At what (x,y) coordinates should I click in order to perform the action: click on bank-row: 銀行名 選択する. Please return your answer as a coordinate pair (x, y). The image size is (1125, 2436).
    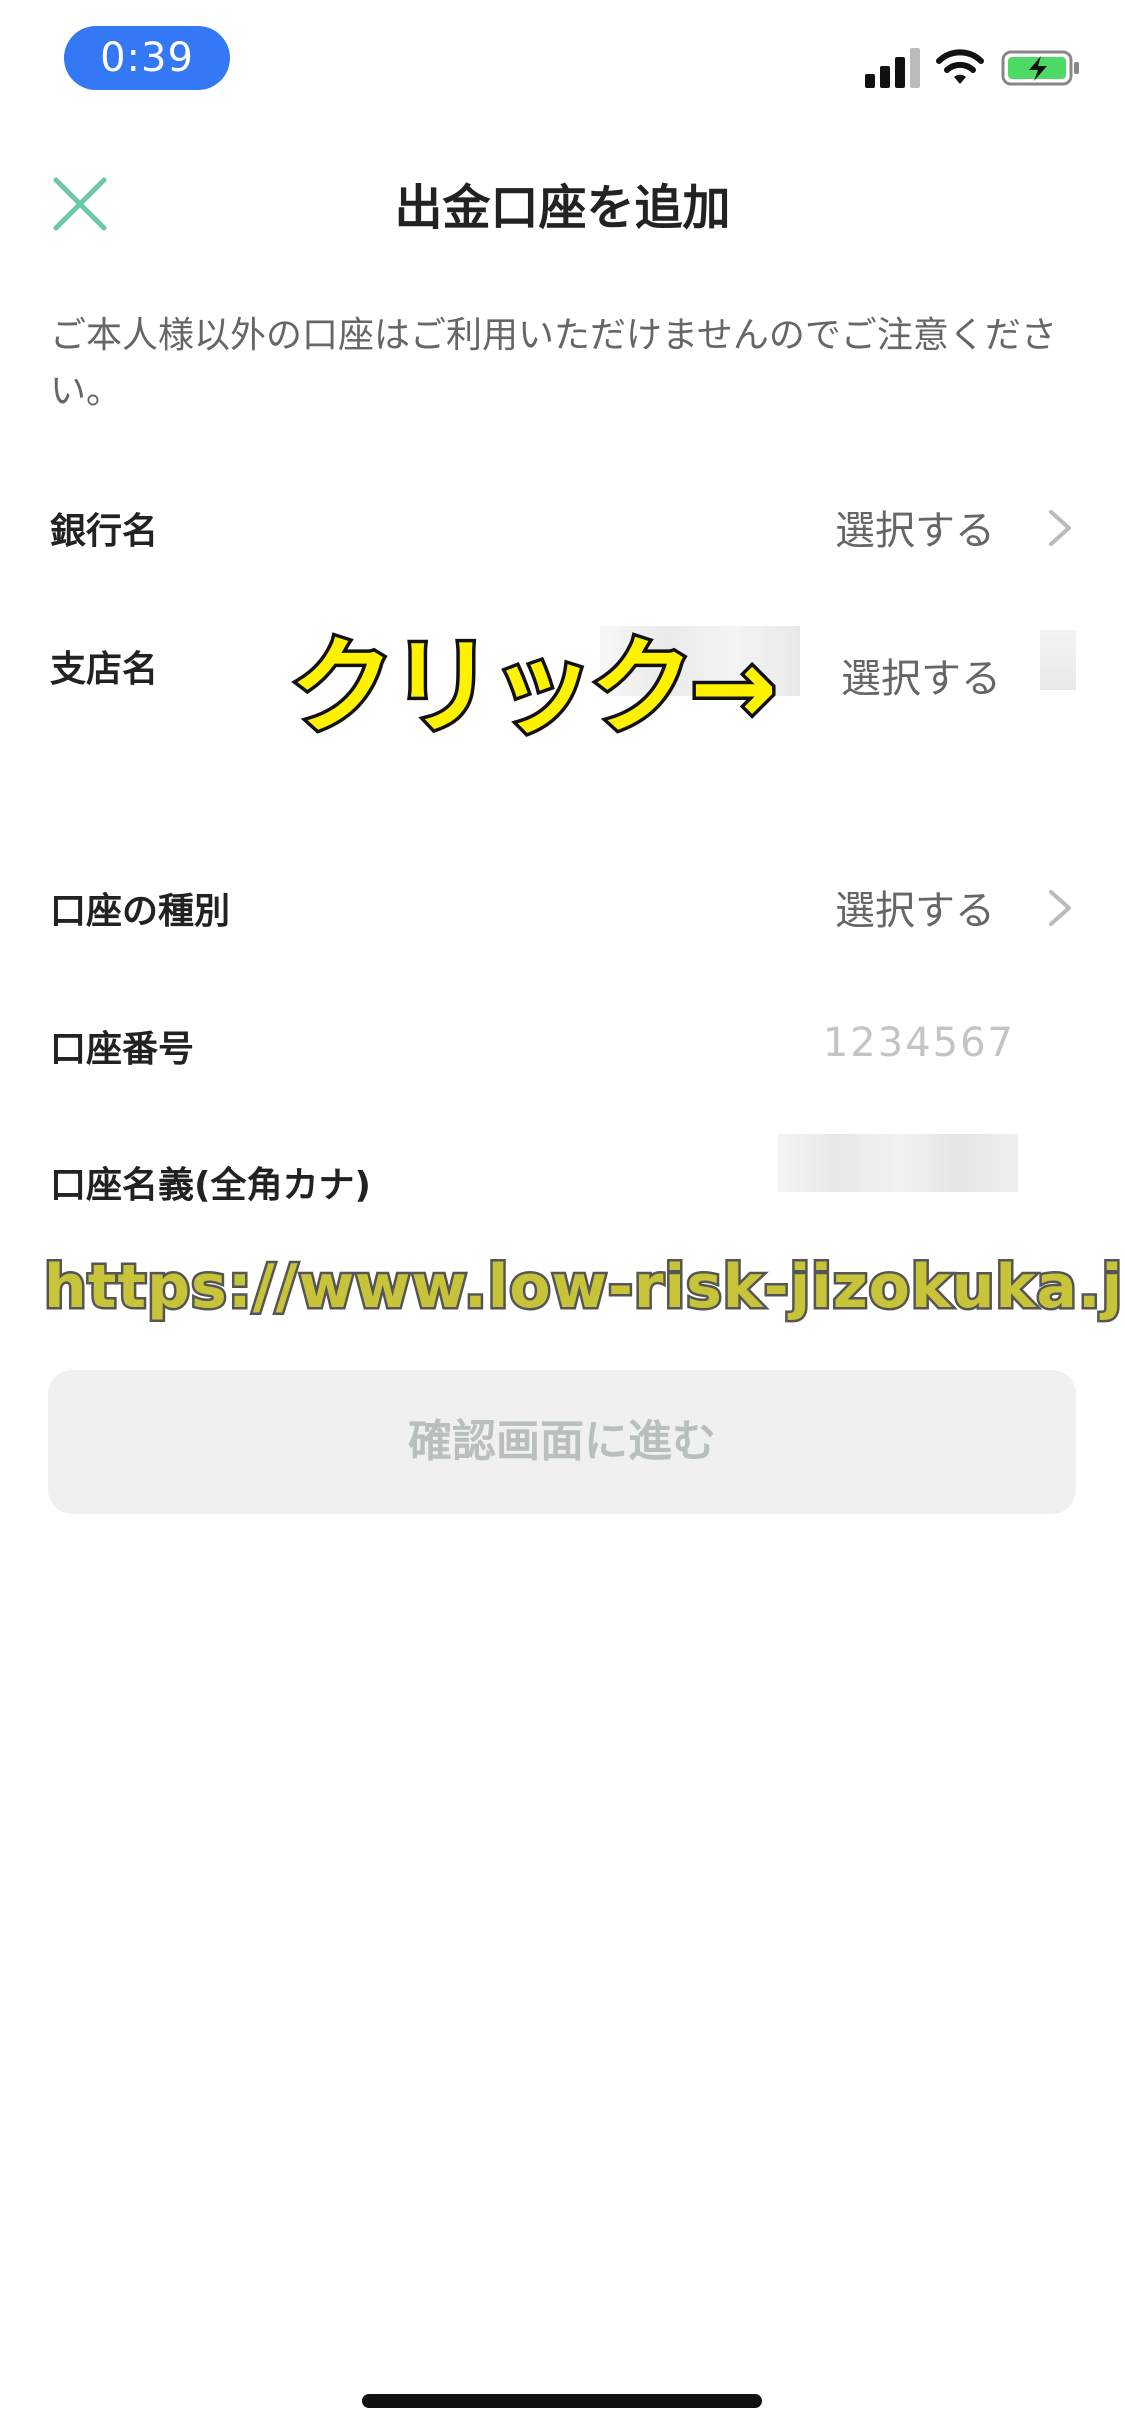
    Looking at the image, I should click on (562, 527).